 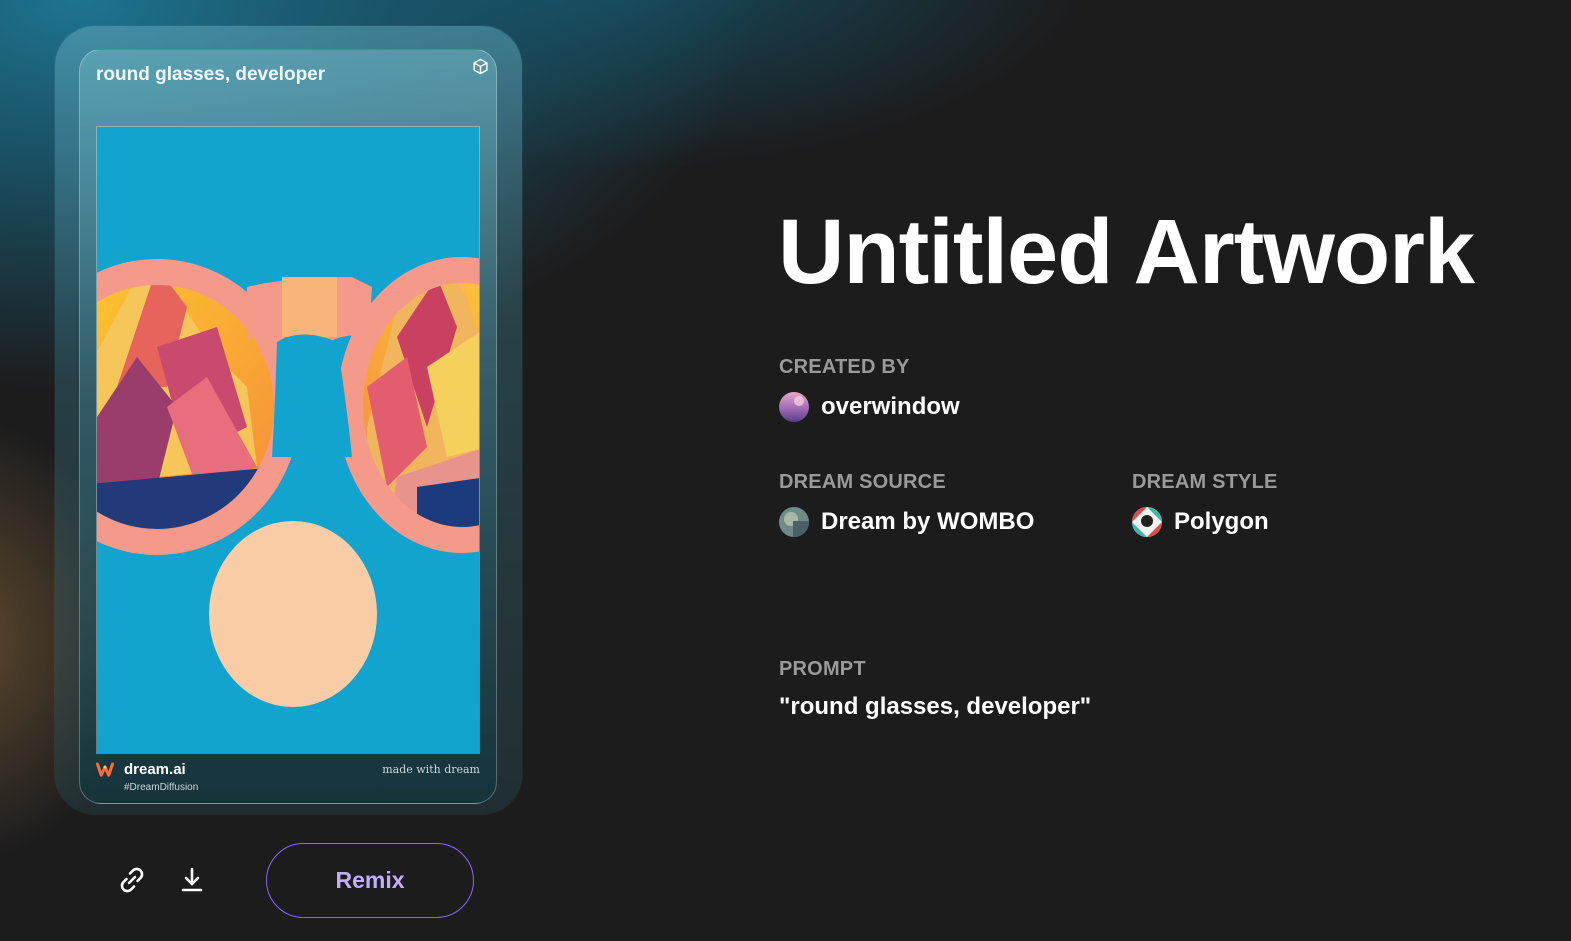 I want to click on prompt-label: PROMPT, so click(x=822, y=669).